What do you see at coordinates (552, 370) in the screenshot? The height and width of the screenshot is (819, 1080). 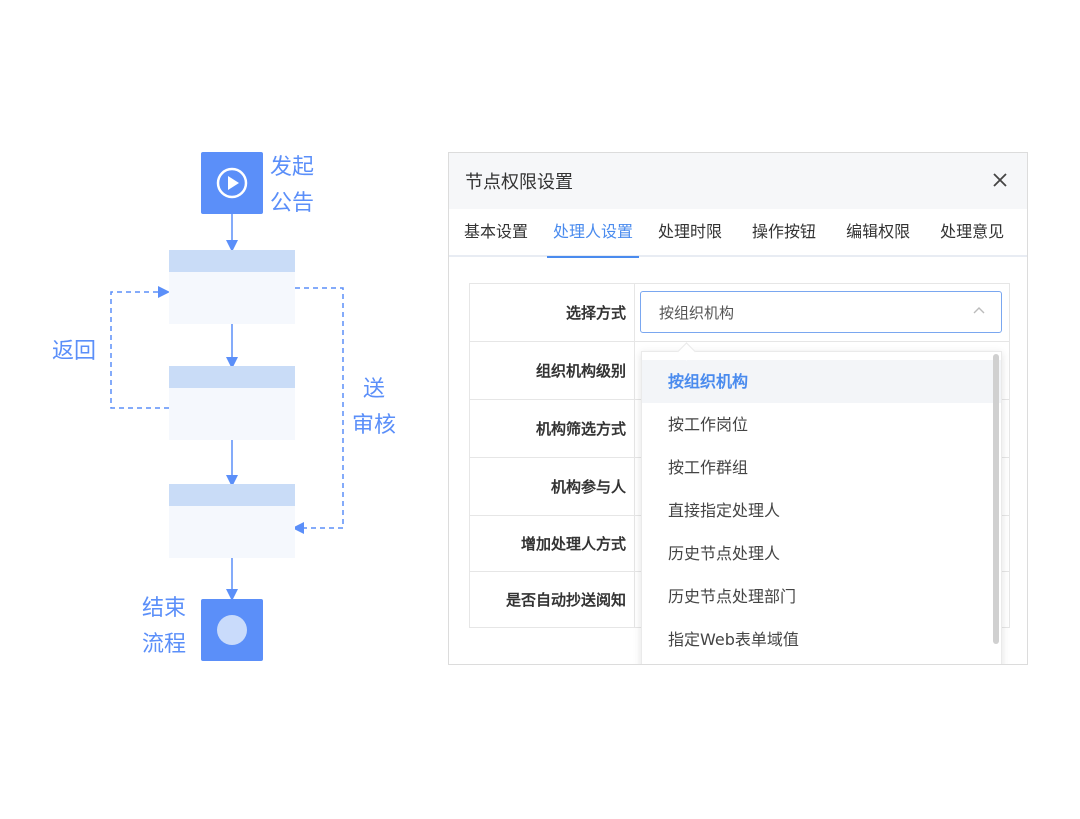 I see `form-label-org-level: 组织机构级别` at bounding box center [552, 370].